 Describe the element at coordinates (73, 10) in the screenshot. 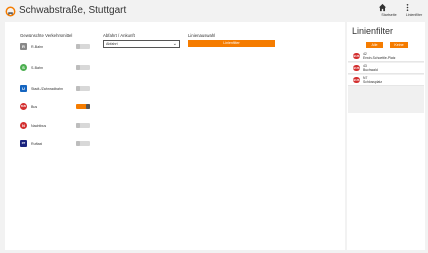

I see `page-title: Schwabstraße, Stuttgart` at that location.